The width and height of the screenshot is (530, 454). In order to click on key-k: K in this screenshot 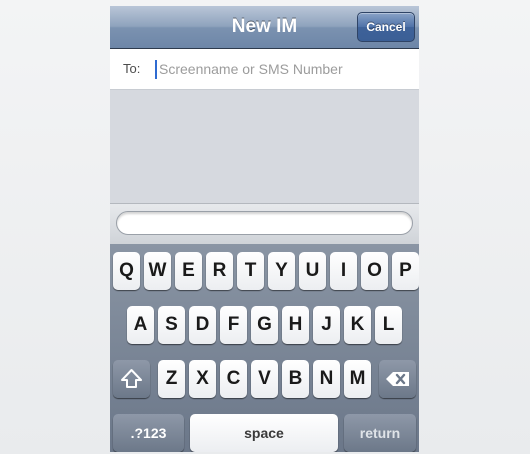, I will do `click(357, 325)`.